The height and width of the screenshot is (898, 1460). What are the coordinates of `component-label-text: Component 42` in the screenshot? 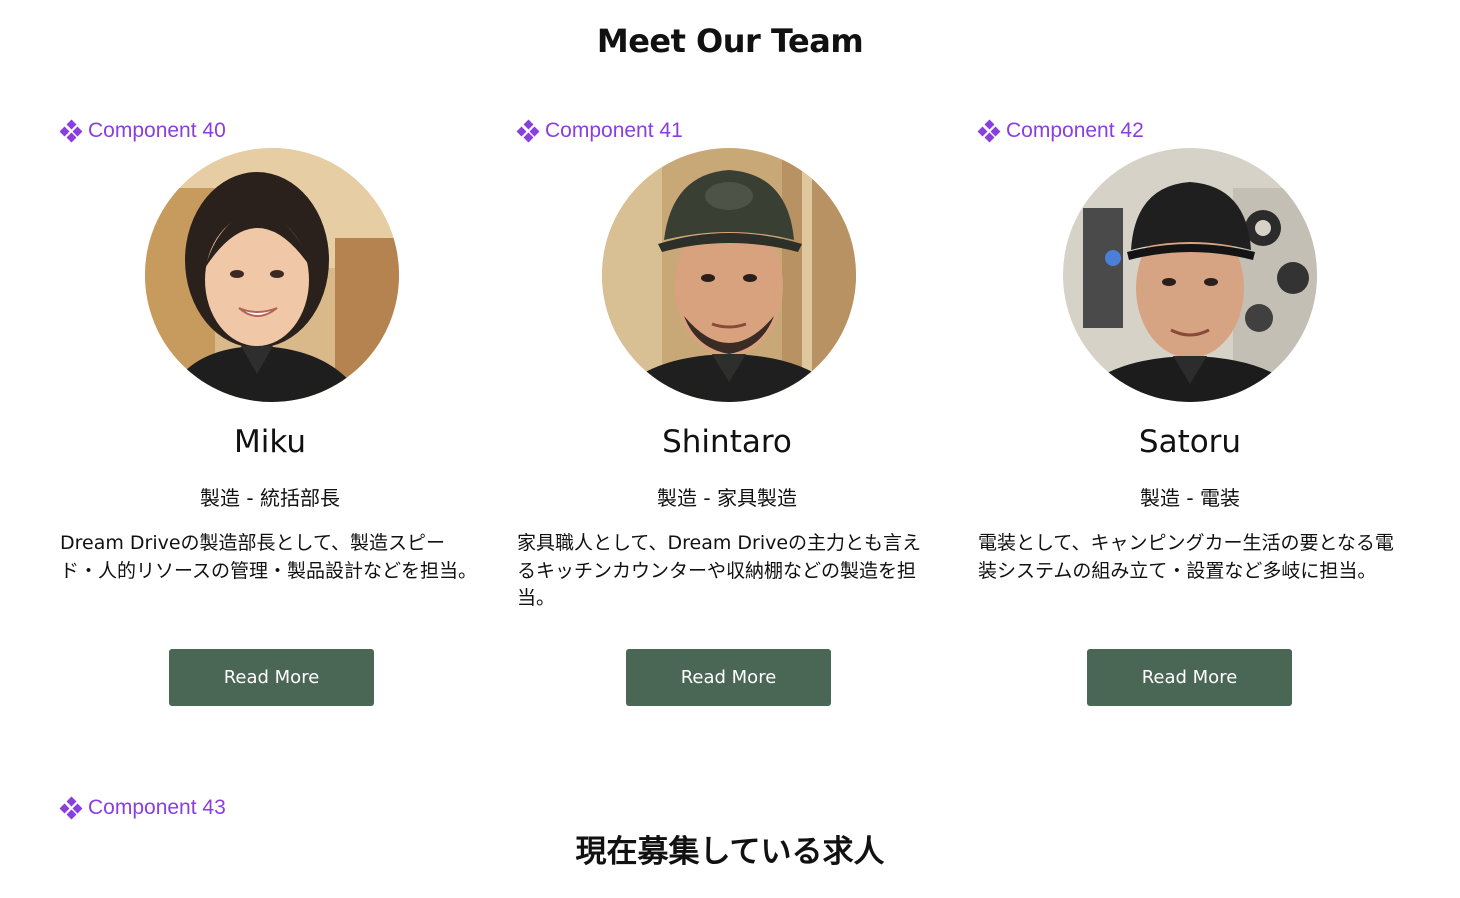 It's located at (1075, 130).